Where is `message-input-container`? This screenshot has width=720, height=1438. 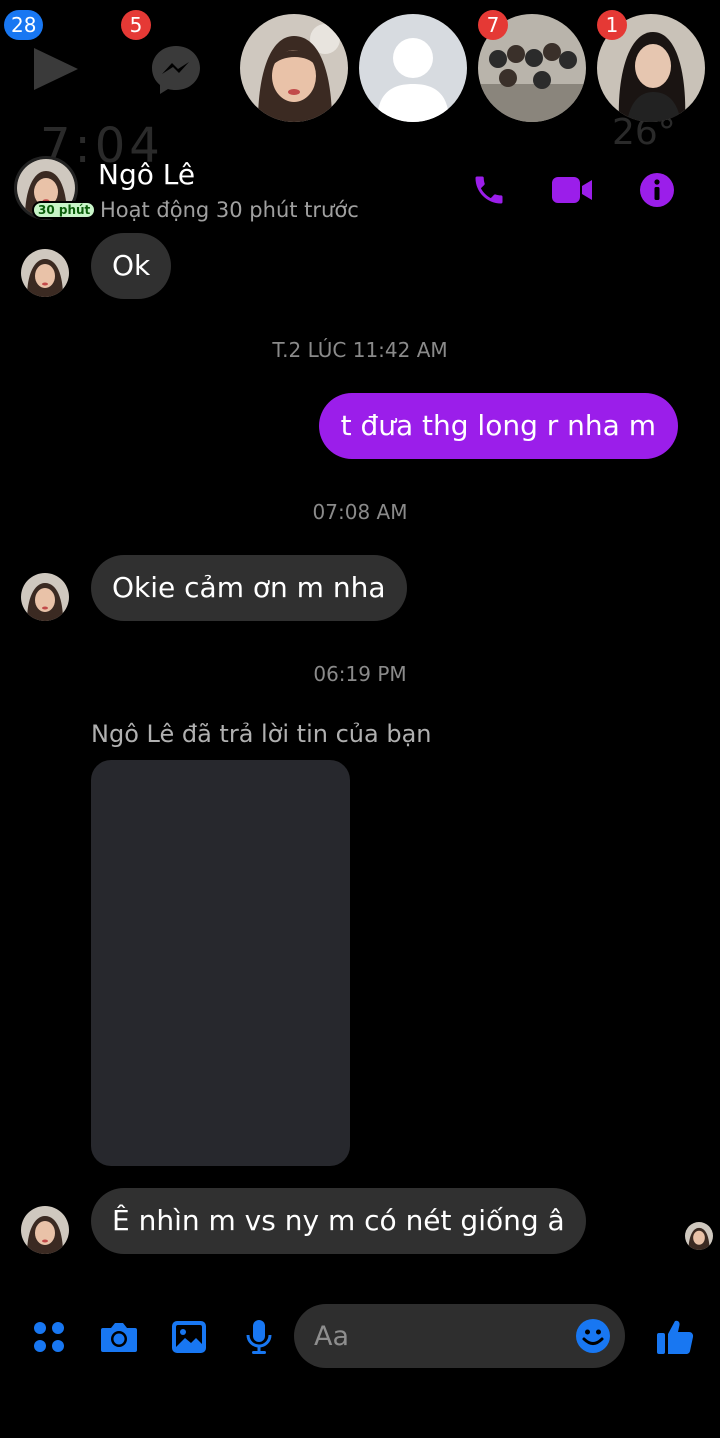 message-input-container is located at coordinates (459, 1336).